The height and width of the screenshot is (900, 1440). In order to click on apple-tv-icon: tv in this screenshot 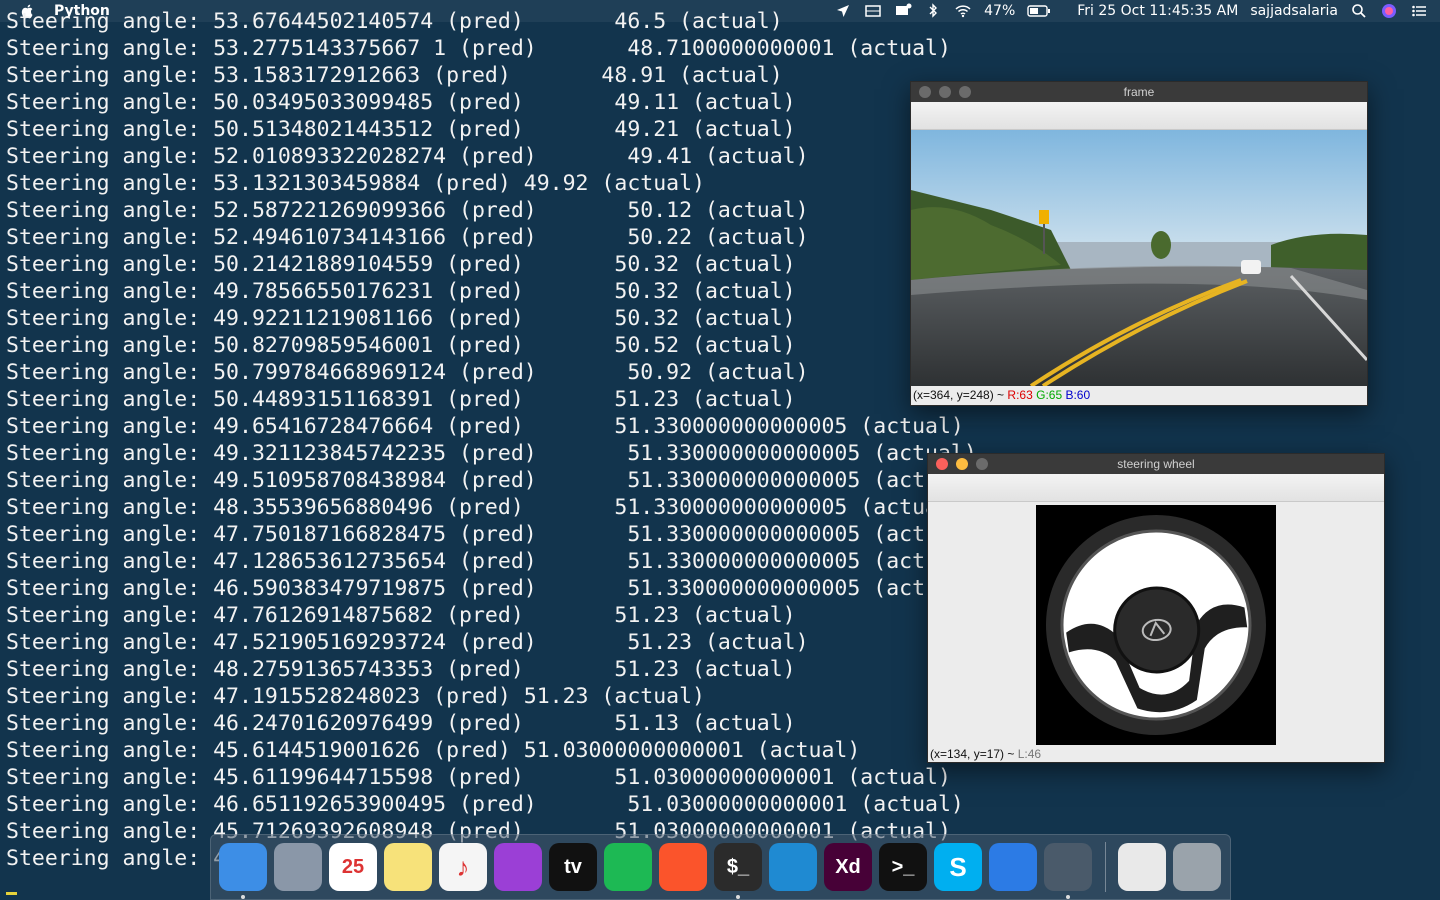, I will do `click(573, 867)`.